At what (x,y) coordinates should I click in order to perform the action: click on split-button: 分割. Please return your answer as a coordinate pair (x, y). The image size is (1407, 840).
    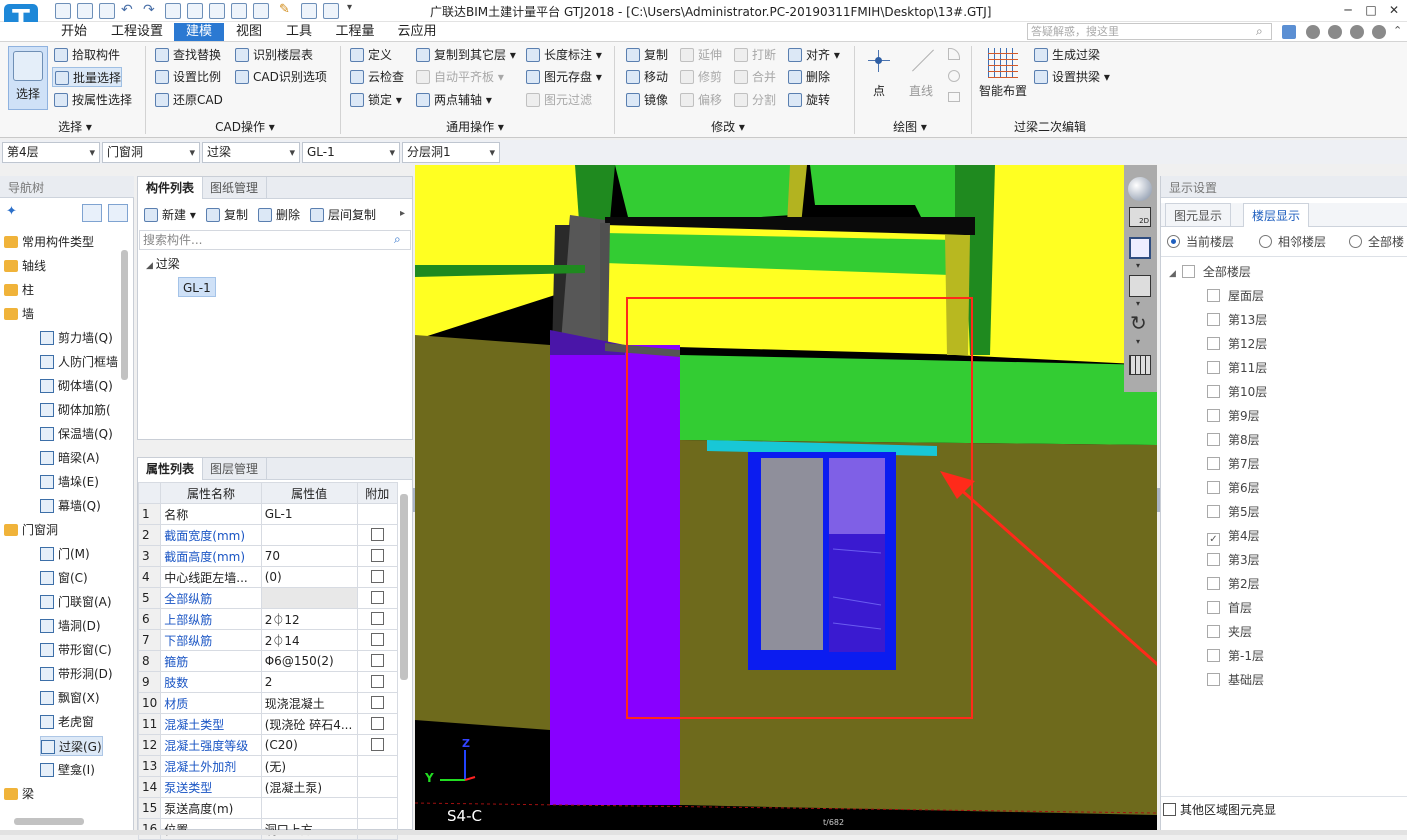
    Looking at the image, I should click on (754, 100).